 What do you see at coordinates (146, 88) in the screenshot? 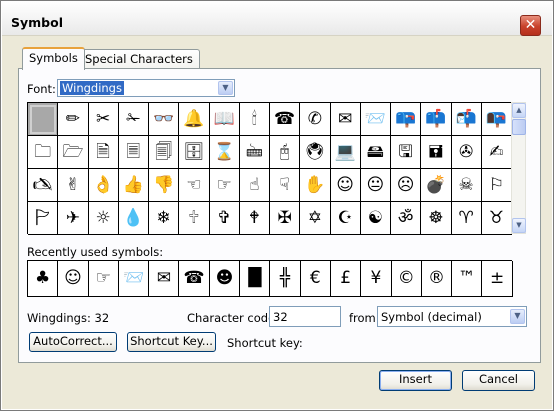
I see `font-select: Wingdings ▼` at bounding box center [146, 88].